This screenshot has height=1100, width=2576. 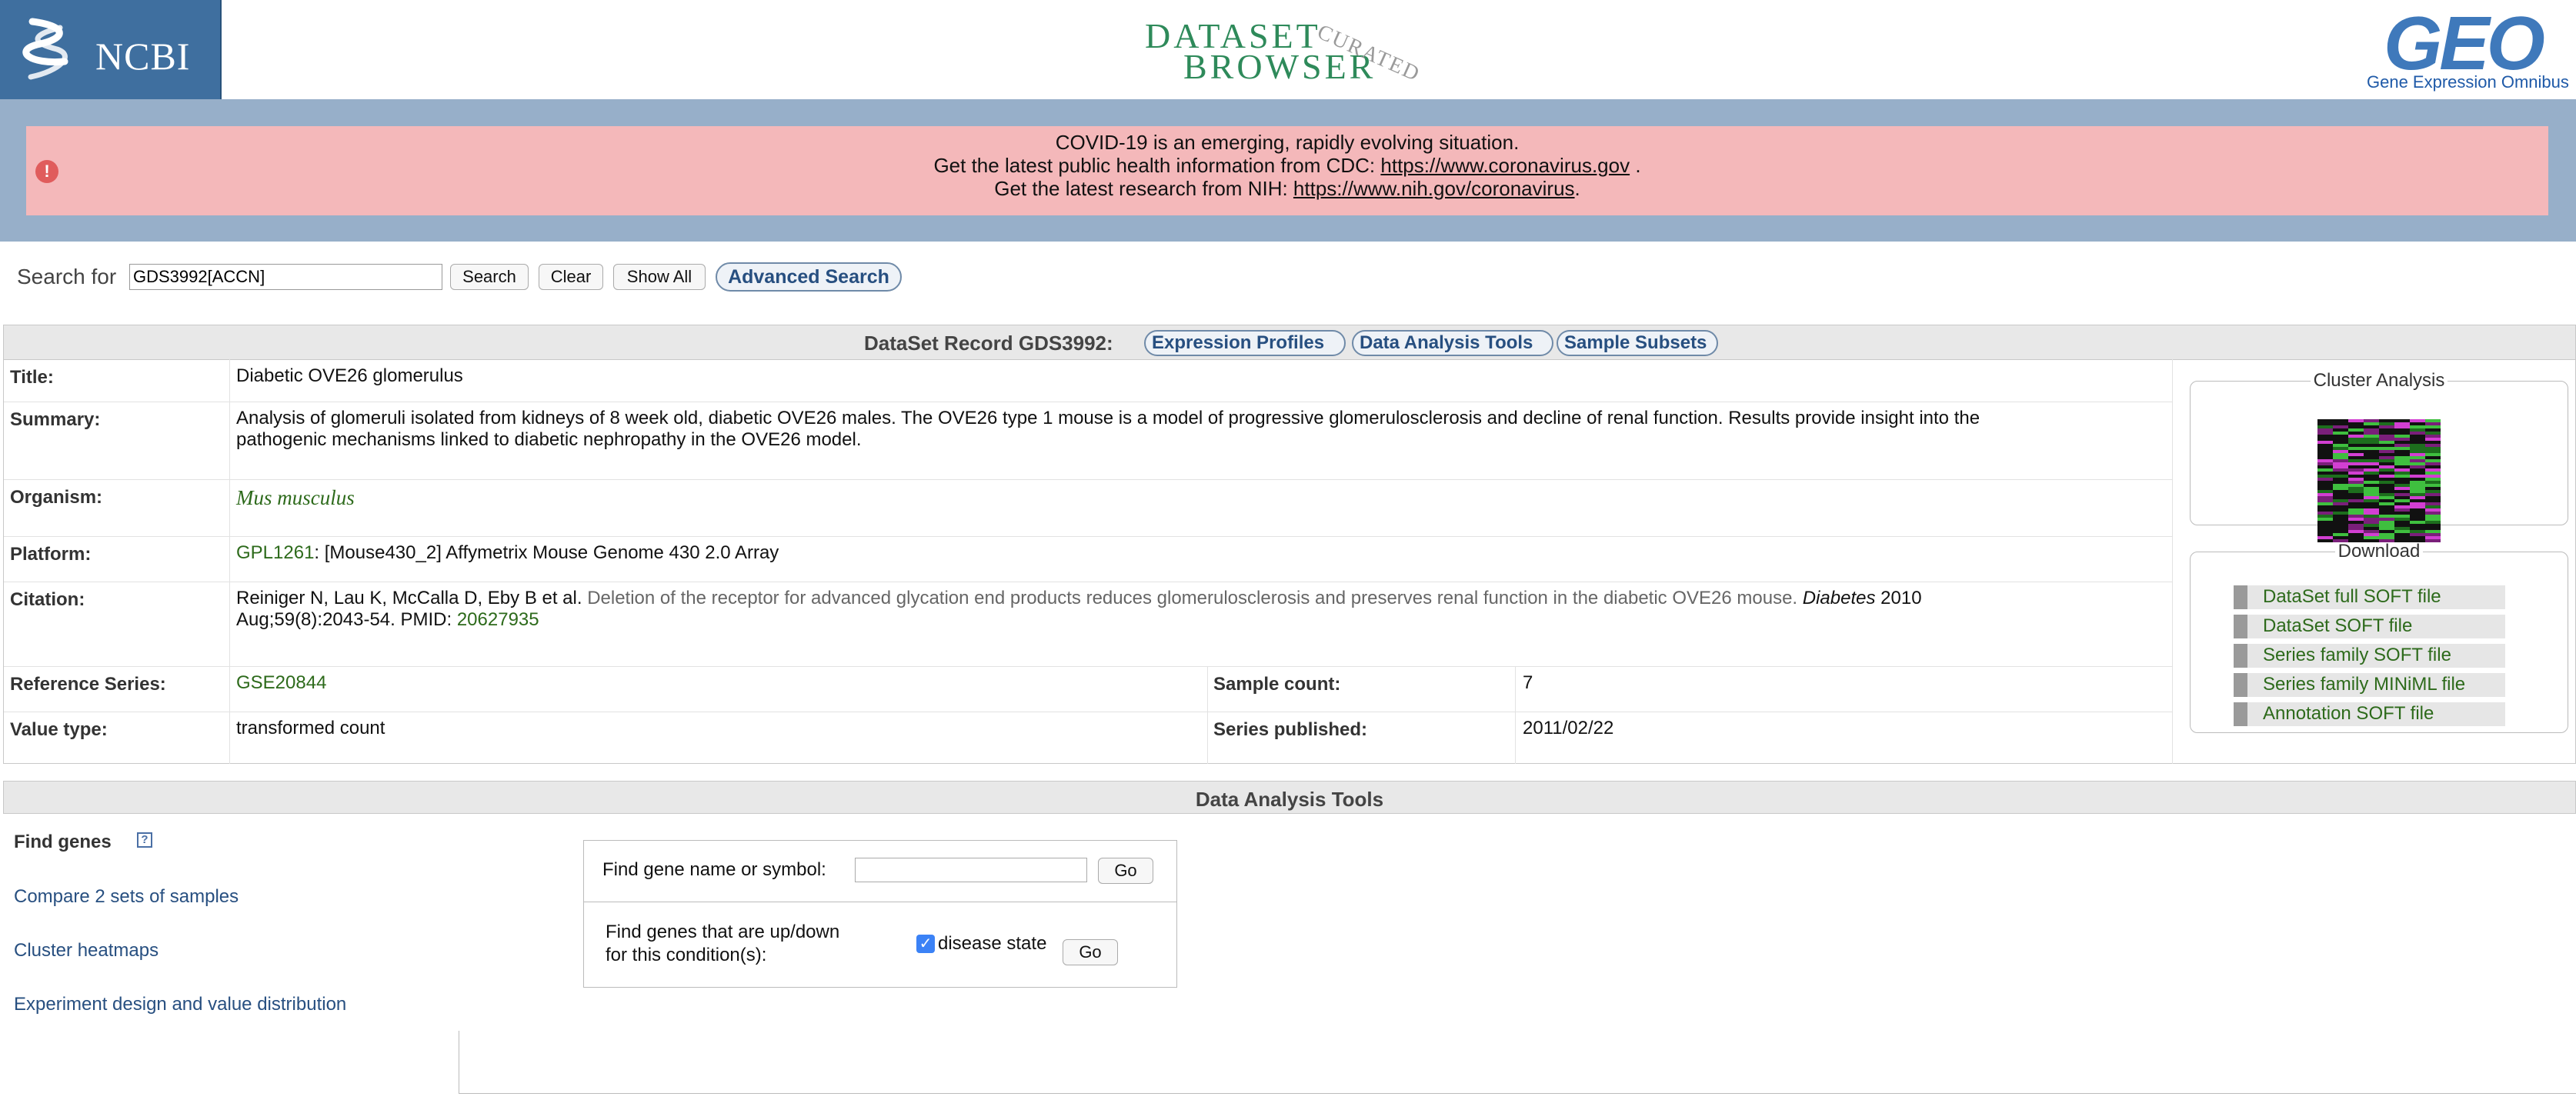 I want to click on download-annotation-soft: Annotation SOFT file, so click(x=2370, y=714).